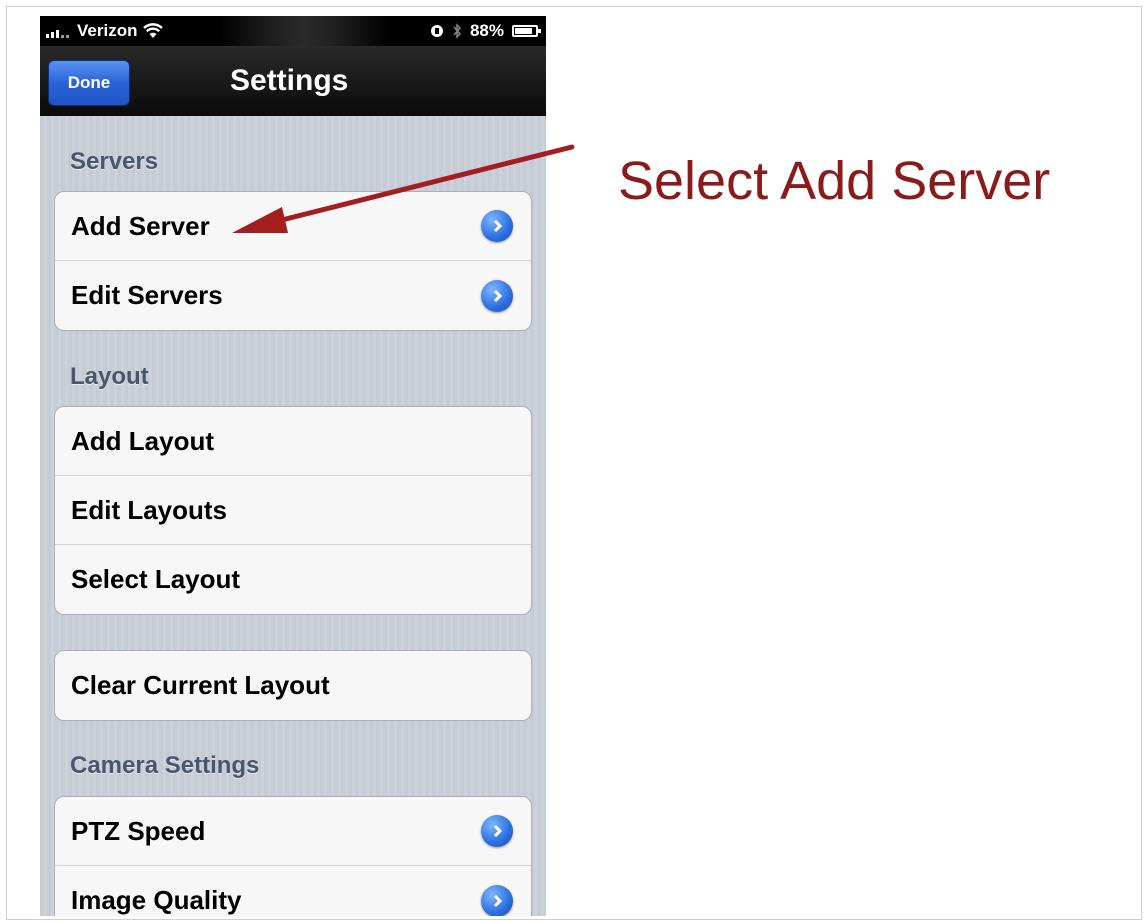  I want to click on arrow-icon, so click(403, 188).